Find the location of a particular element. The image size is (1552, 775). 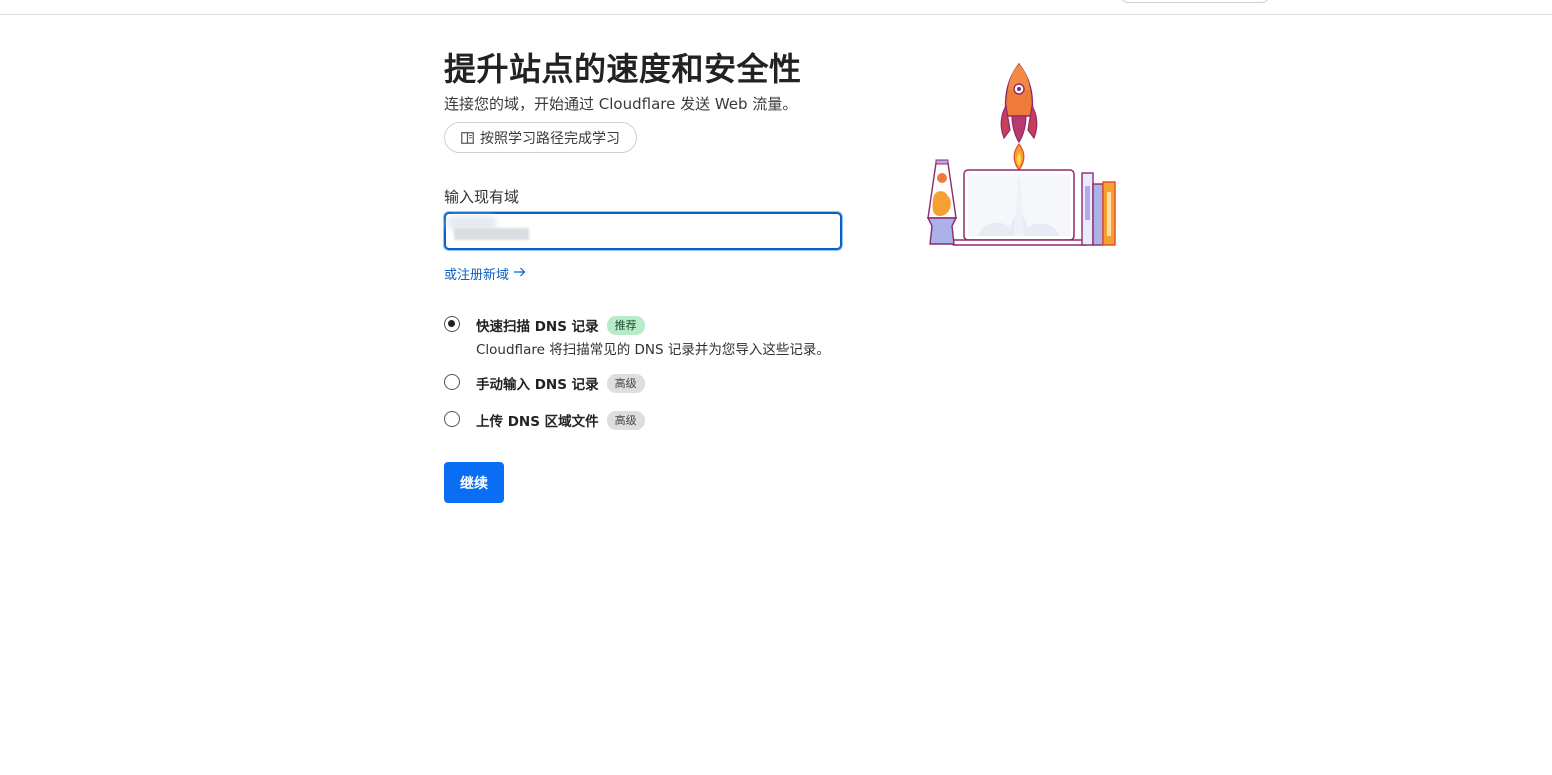

page-subtitle: 连接您的域，开始通过 Cloudflare 发送 Web 流量。 is located at coordinates (621, 104).